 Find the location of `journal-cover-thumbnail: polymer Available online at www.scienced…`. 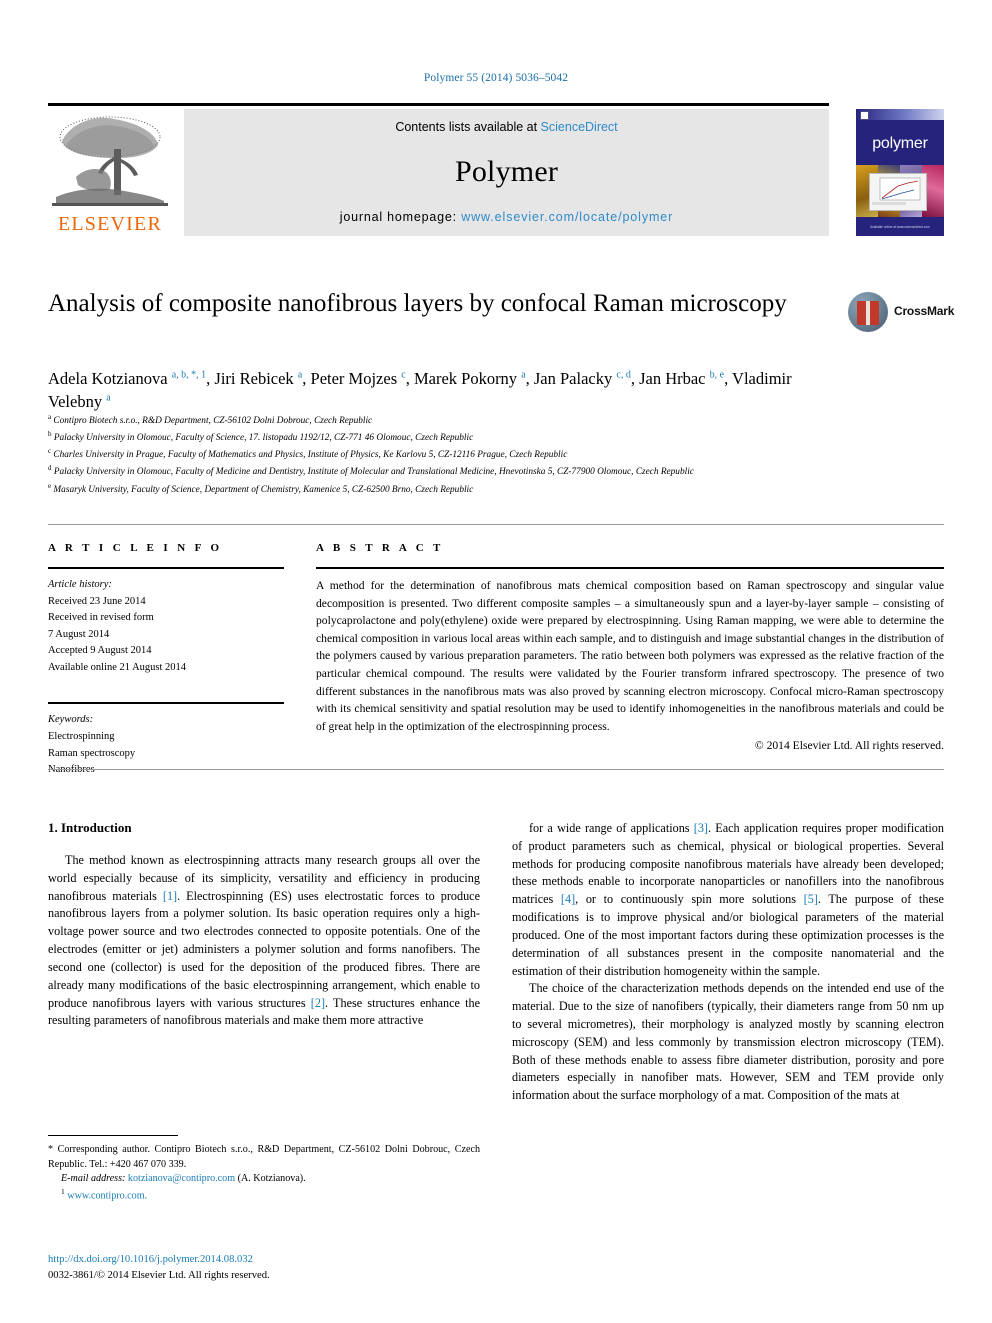

journal-cover-thumbnail: polymer Available online at www.scienced… is located at coordinates (900, 172).